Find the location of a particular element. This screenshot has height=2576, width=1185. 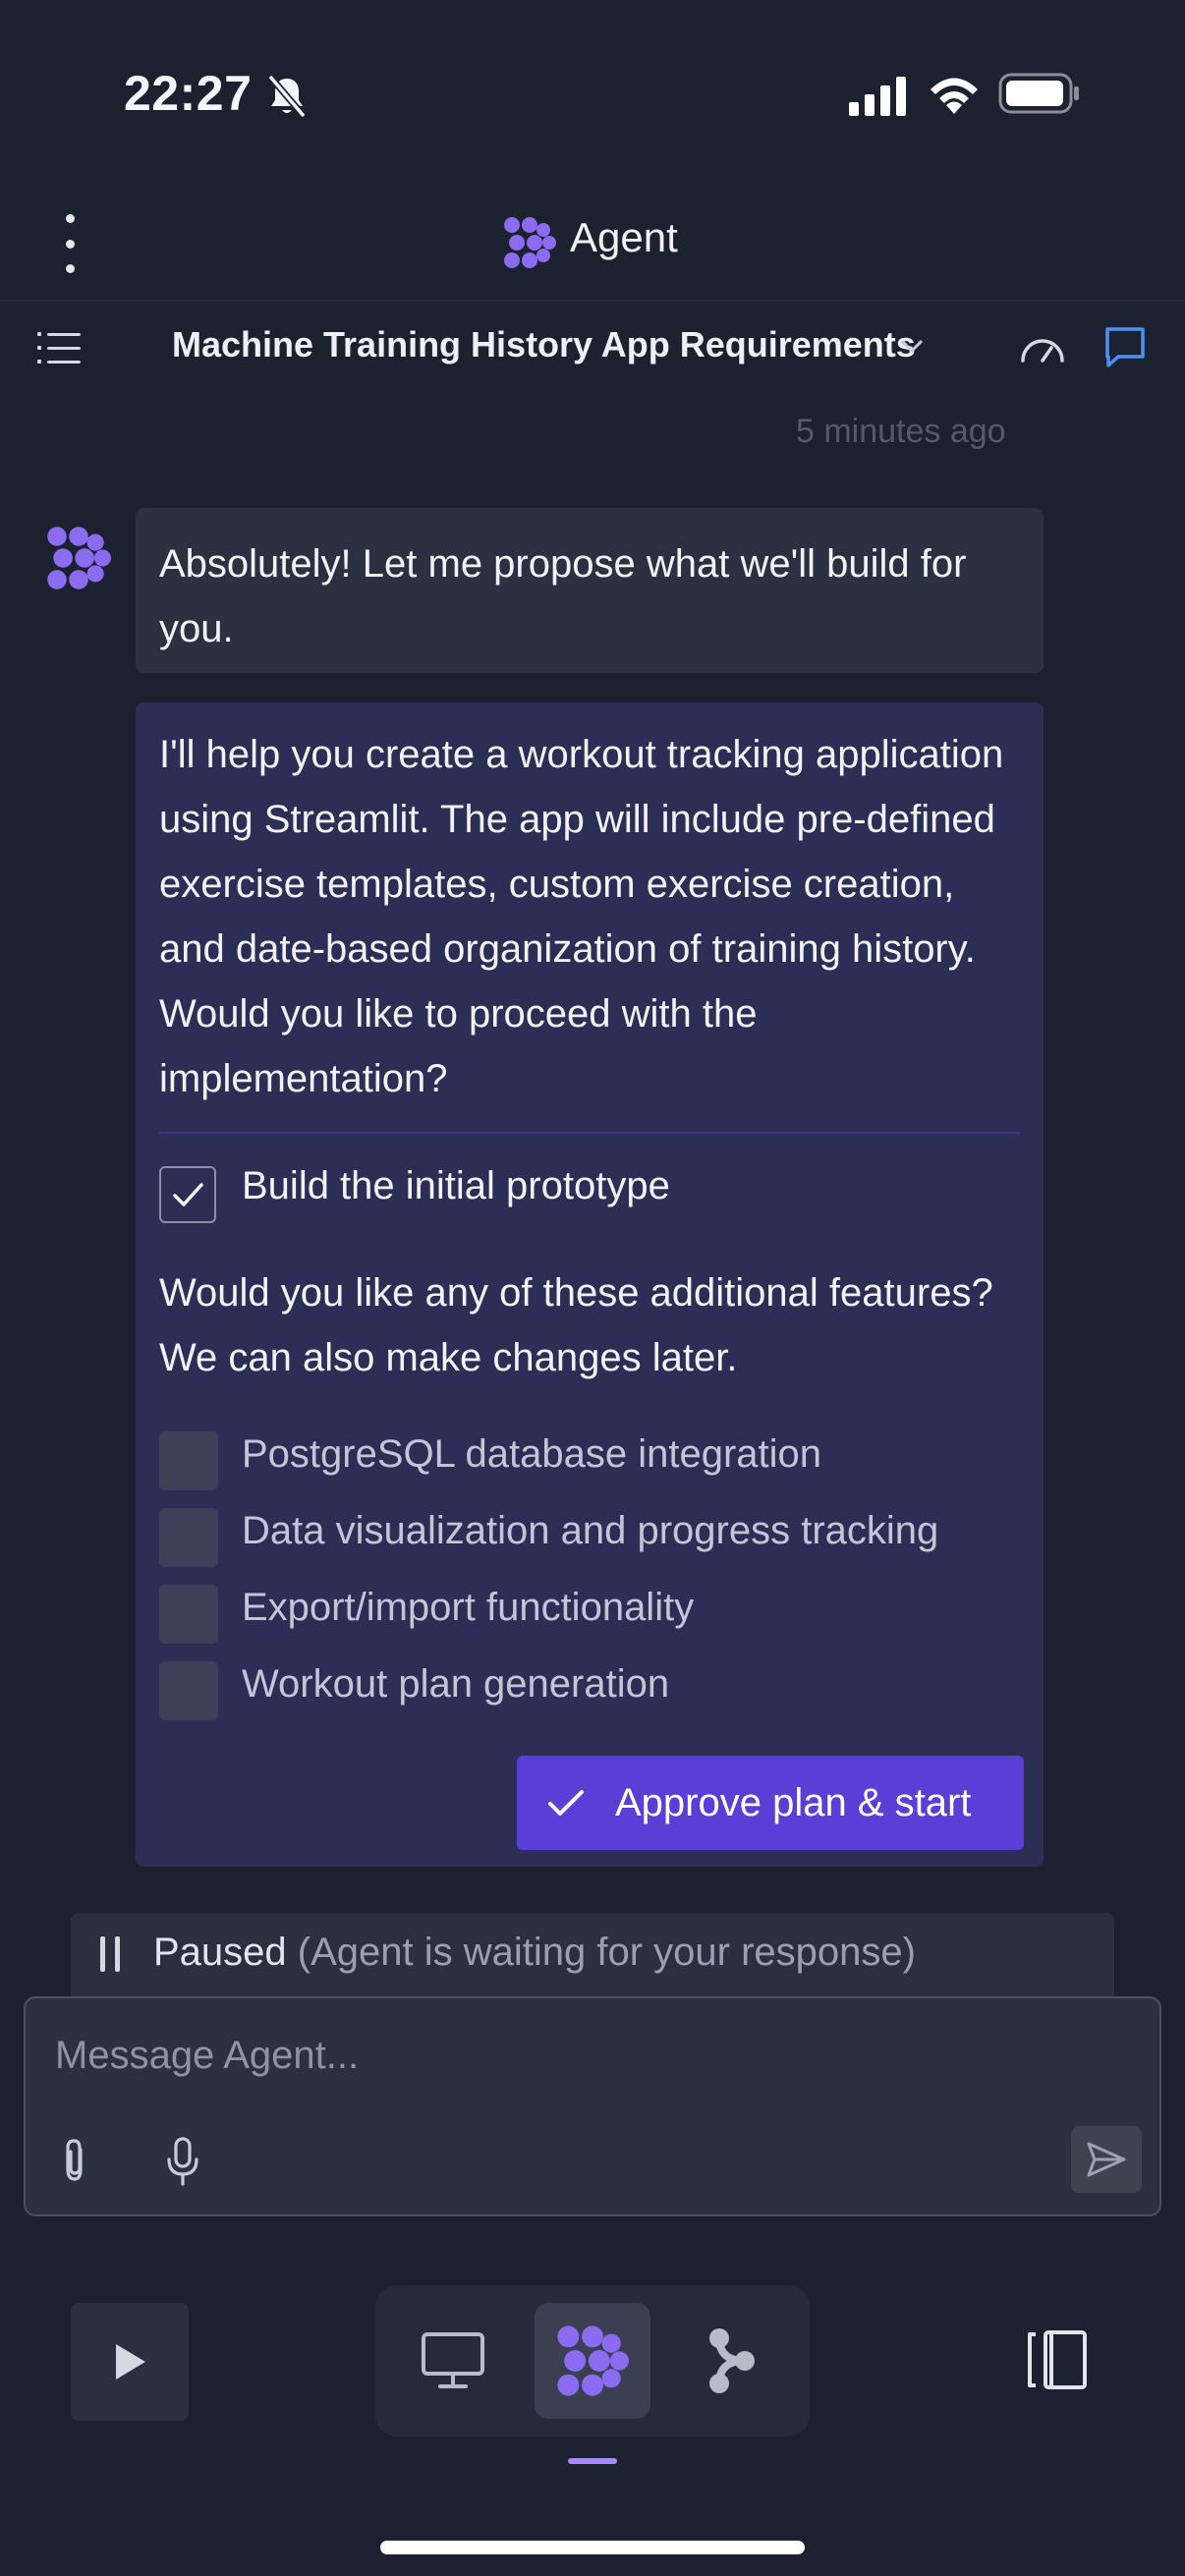

home-indicator is located at coordinates (592, 2547).